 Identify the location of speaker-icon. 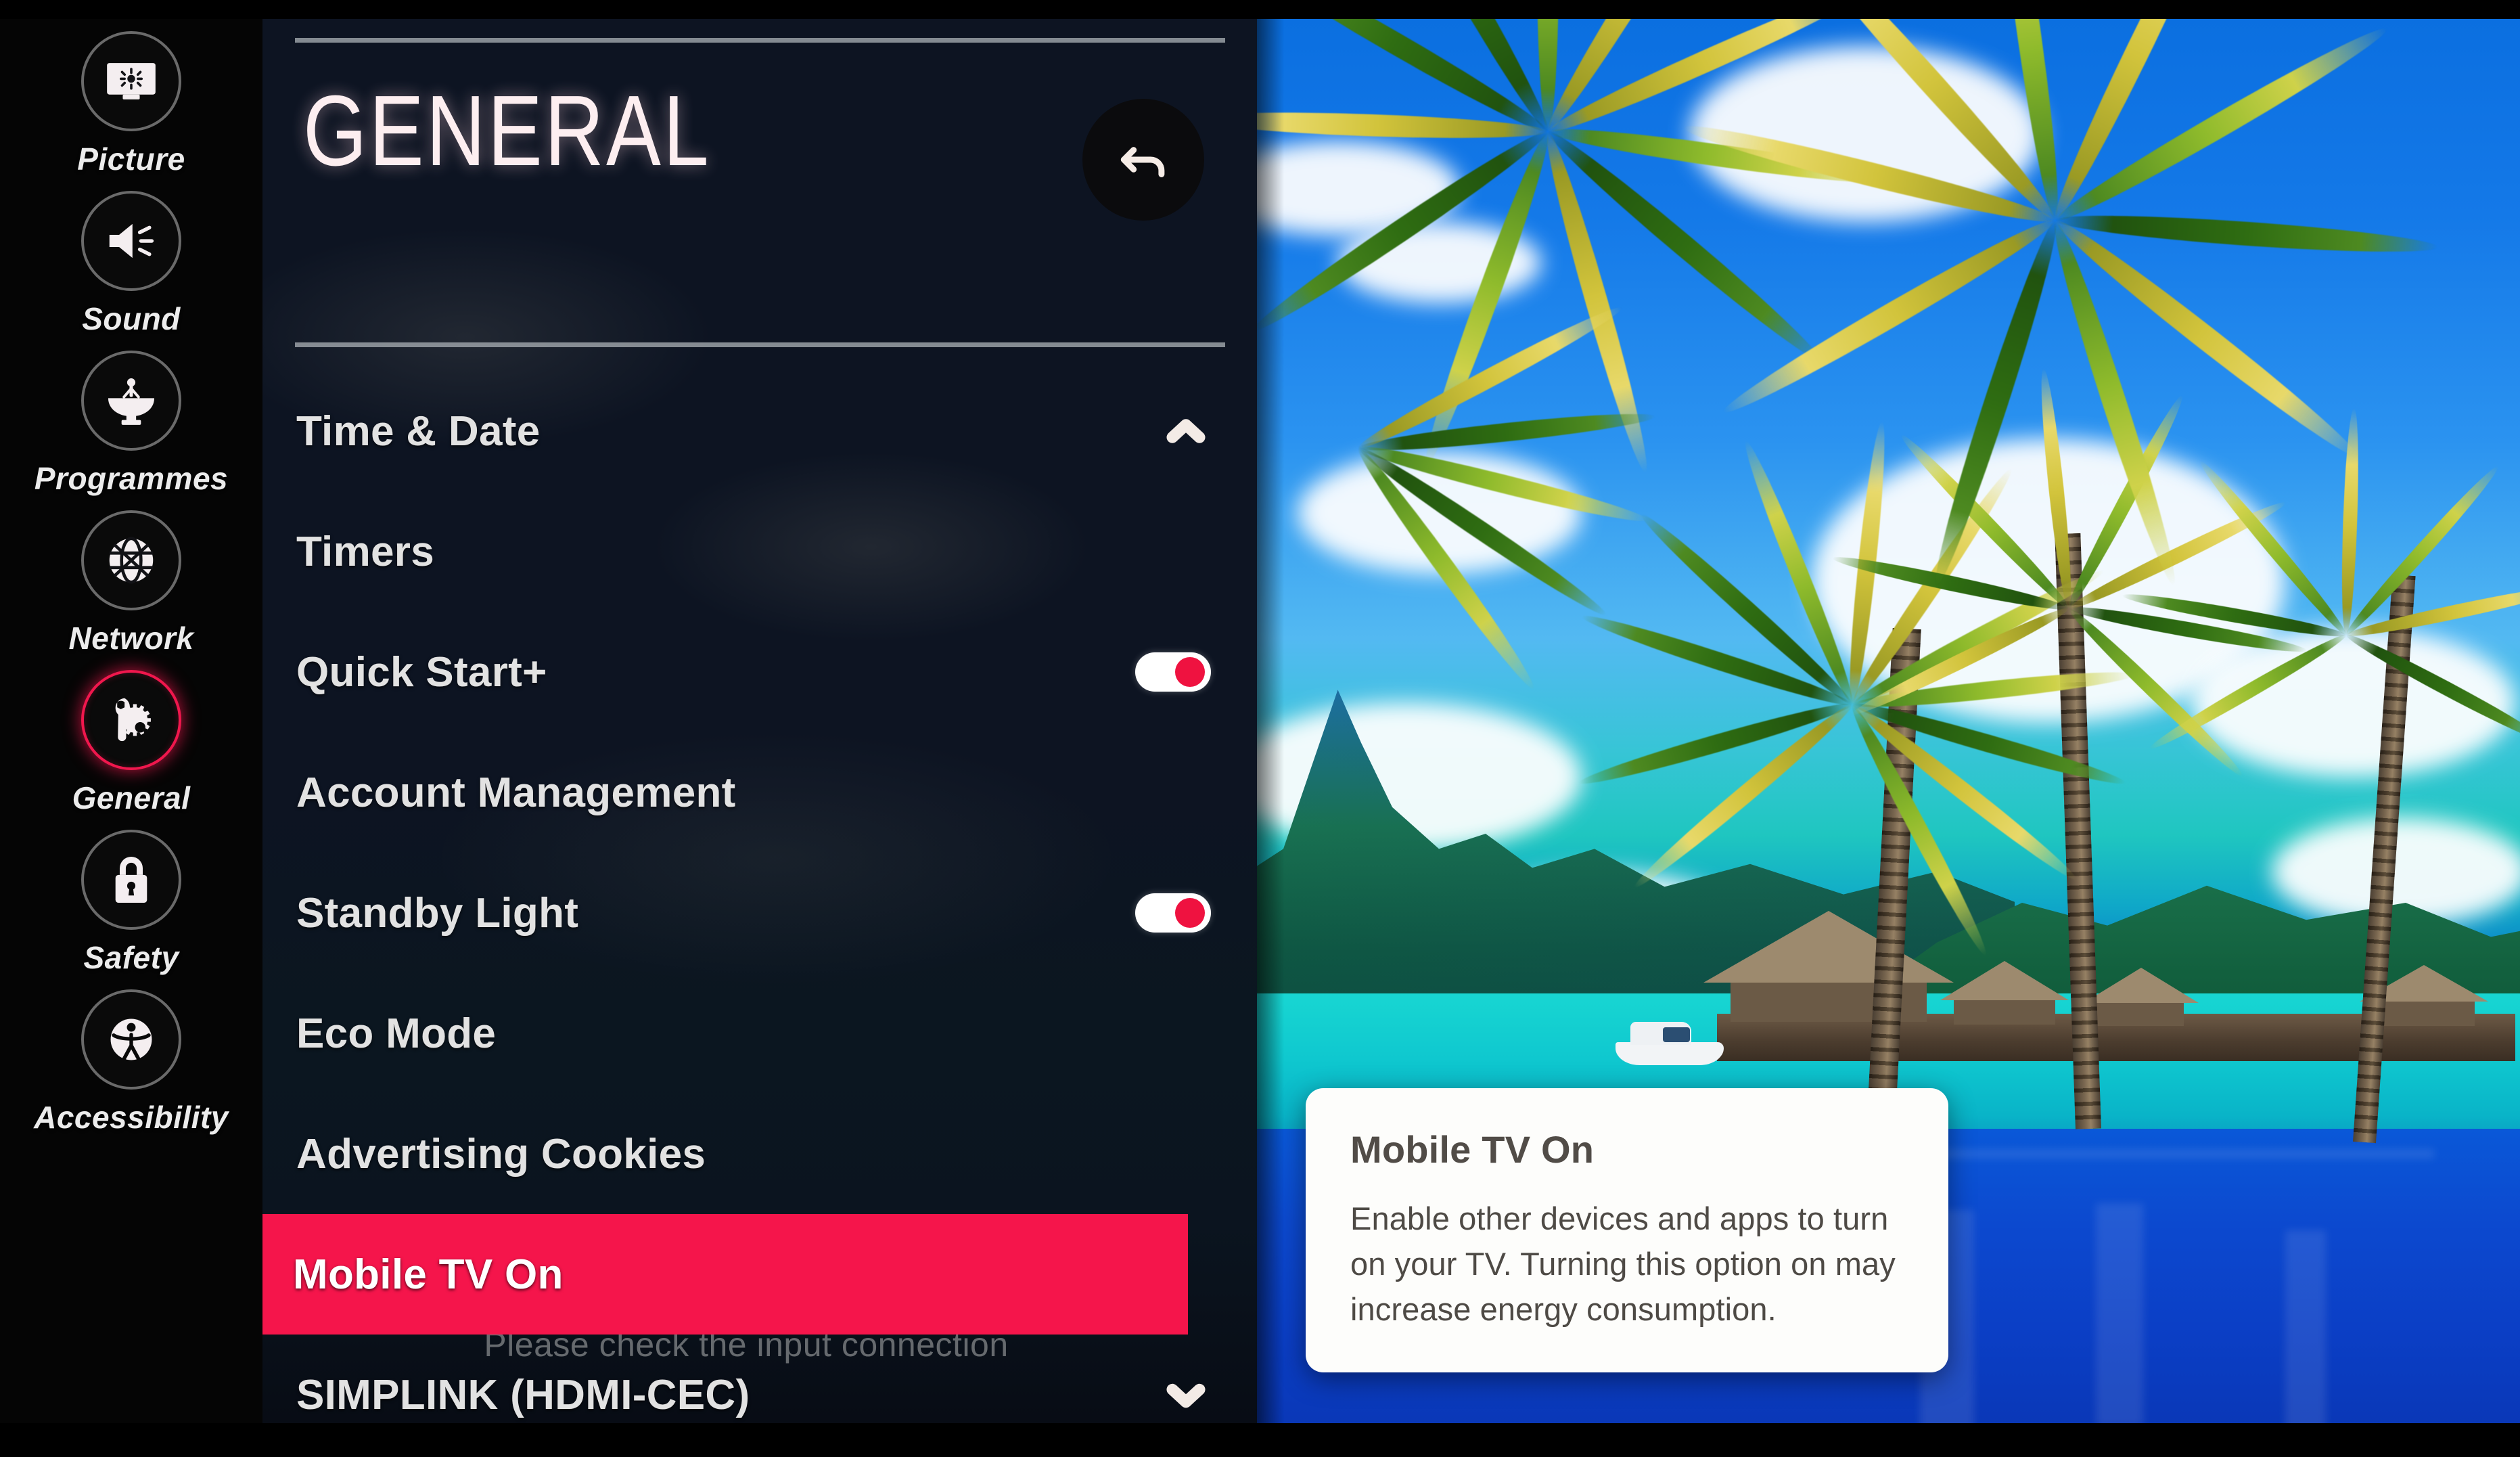
(131, 241).